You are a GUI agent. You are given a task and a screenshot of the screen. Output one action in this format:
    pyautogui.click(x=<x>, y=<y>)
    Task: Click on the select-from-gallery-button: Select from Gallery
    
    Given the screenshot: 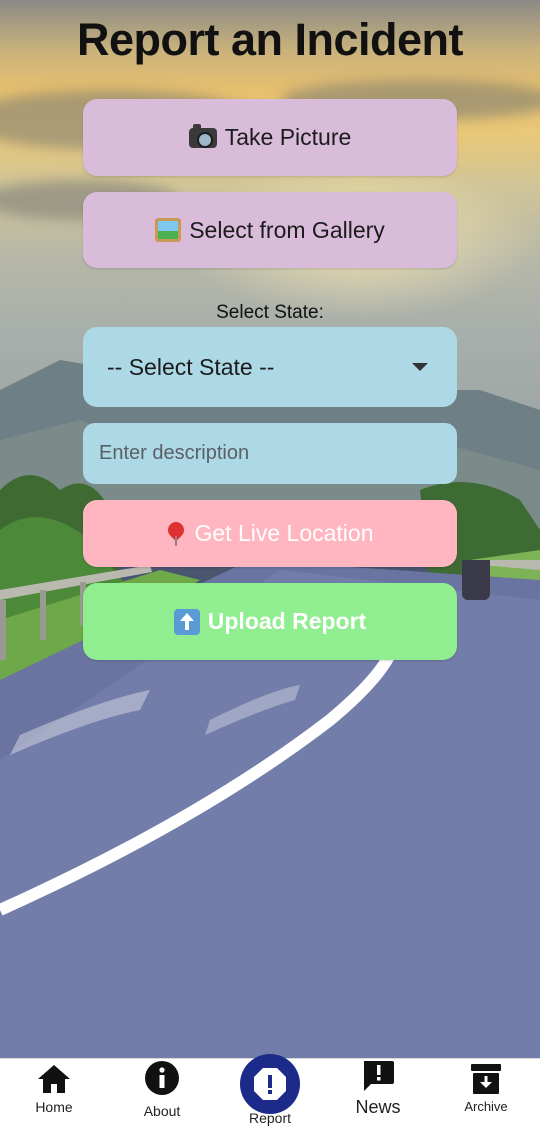 What is the action you would take?
    pyautogui.click(x=270, y=230)
    